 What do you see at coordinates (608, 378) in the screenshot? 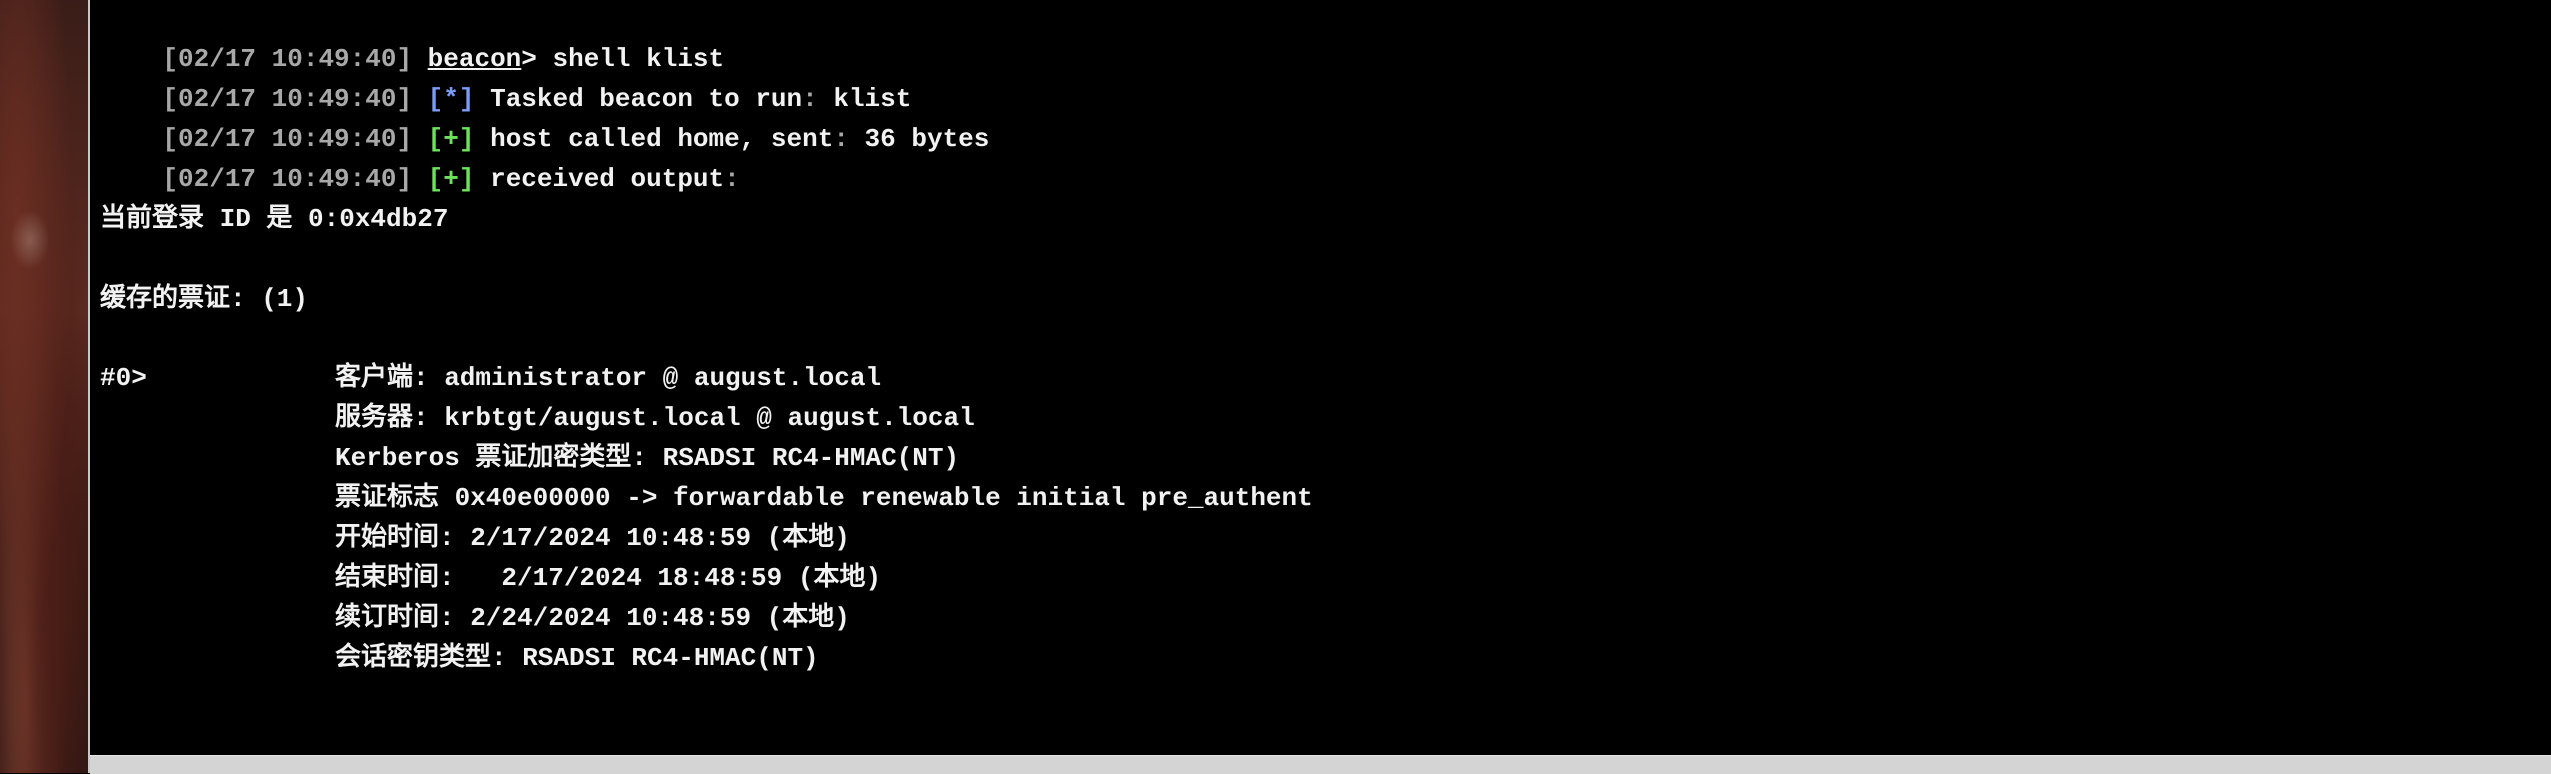
I see `ticket-client: 客户端: administrator @ august.local` at bounding box center [608, 378].